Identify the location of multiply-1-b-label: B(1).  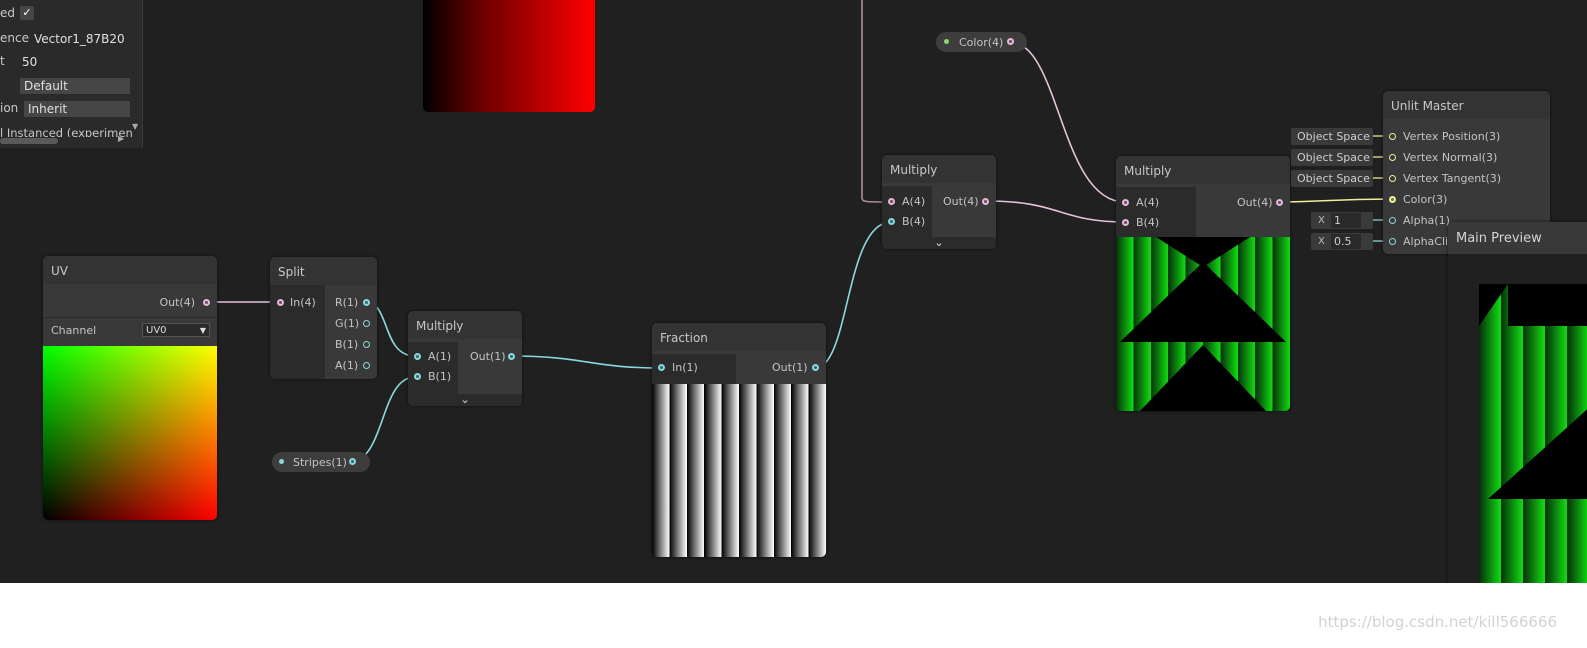
(440, 376).